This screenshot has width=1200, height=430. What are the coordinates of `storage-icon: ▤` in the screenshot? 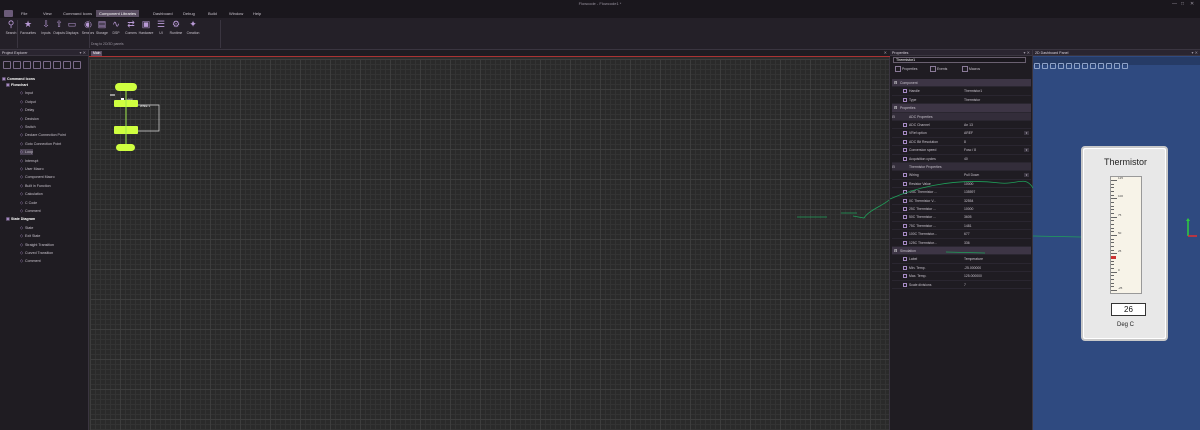 It's located at (102, 24).